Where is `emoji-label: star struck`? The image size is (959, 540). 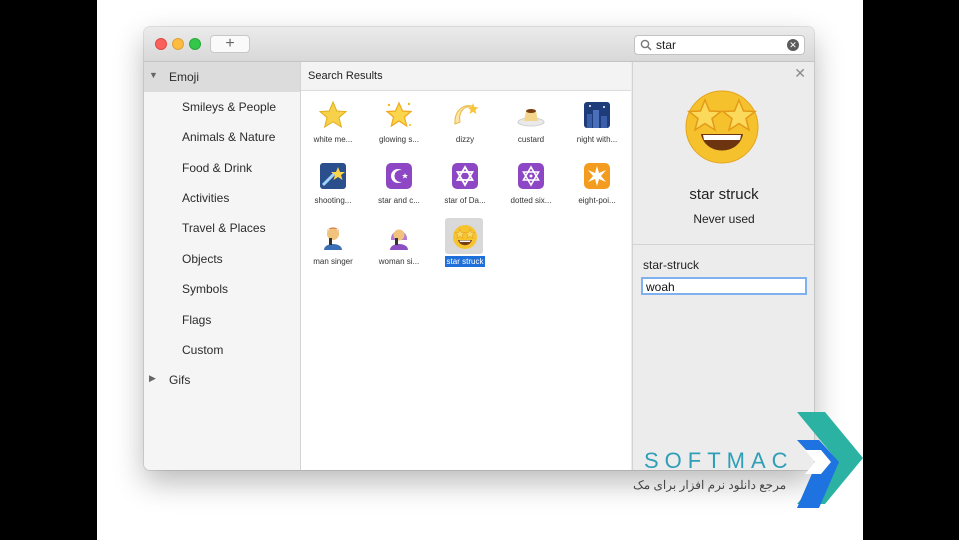
emoji-label: star struck is located at coordinates (465, 261).